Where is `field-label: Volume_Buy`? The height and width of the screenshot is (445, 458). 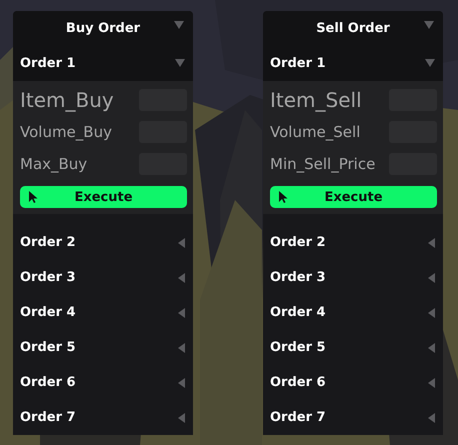
field-label: Volume_Buy is located at coordinates (66, 132).